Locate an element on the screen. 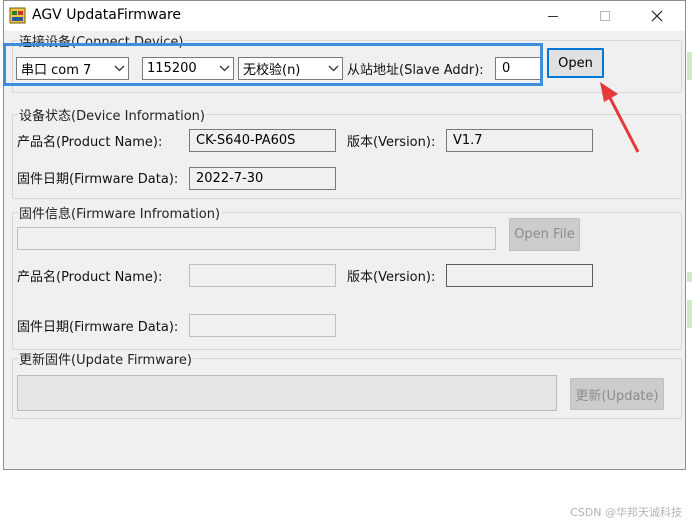 This screenshot has width=692, height=527. device-product-name-label: 产品名(Product Name): is located at coordinates (90, 142).